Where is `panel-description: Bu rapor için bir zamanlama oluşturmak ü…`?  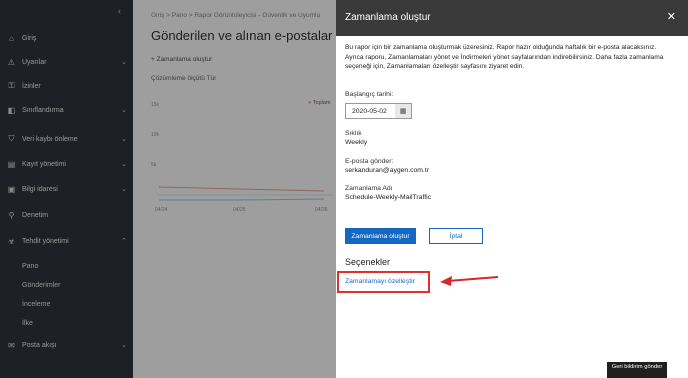
panel-description: Bu rapor için bir zamanlama oluşturmak ü… is located at coordinates (504, 57).